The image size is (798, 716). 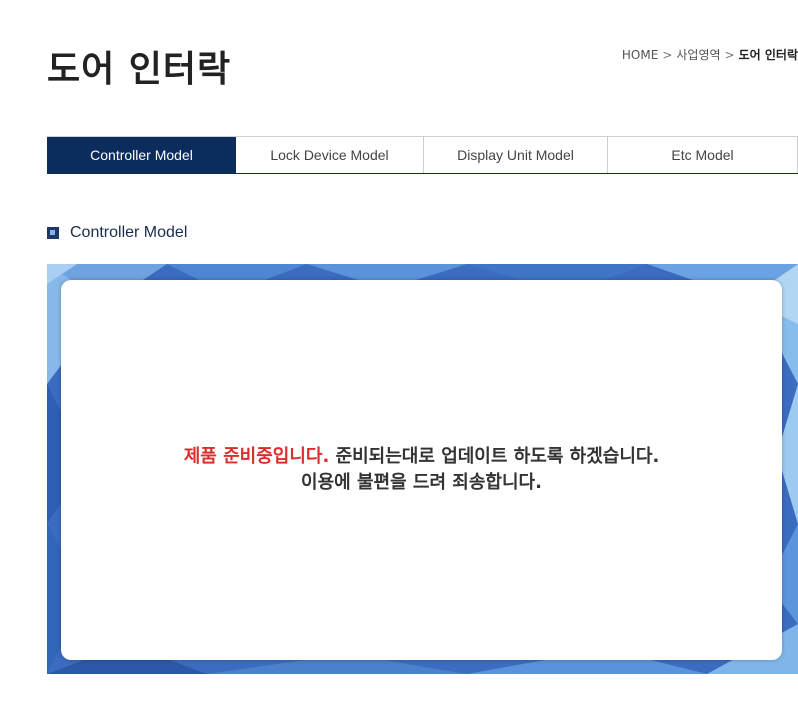 I want to click on notice-line-2: 이용에 불편을 드려 죄송합니다., so click(x=421, y=482).